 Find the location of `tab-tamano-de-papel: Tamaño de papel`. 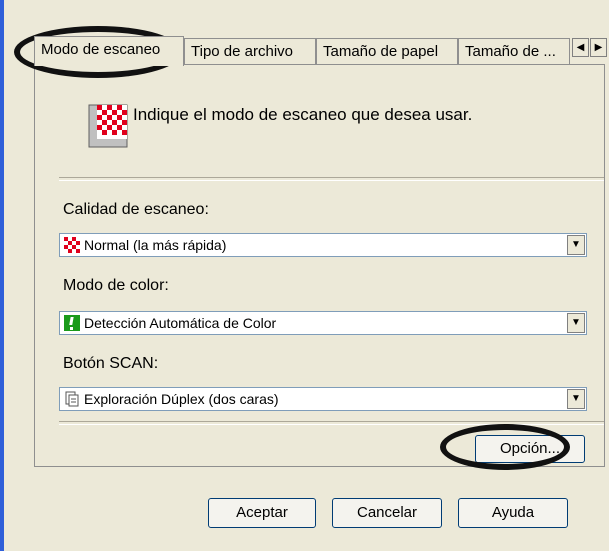

tab-tamano-de-papel: Tamaño de papel is located at coordinates (387, 51).